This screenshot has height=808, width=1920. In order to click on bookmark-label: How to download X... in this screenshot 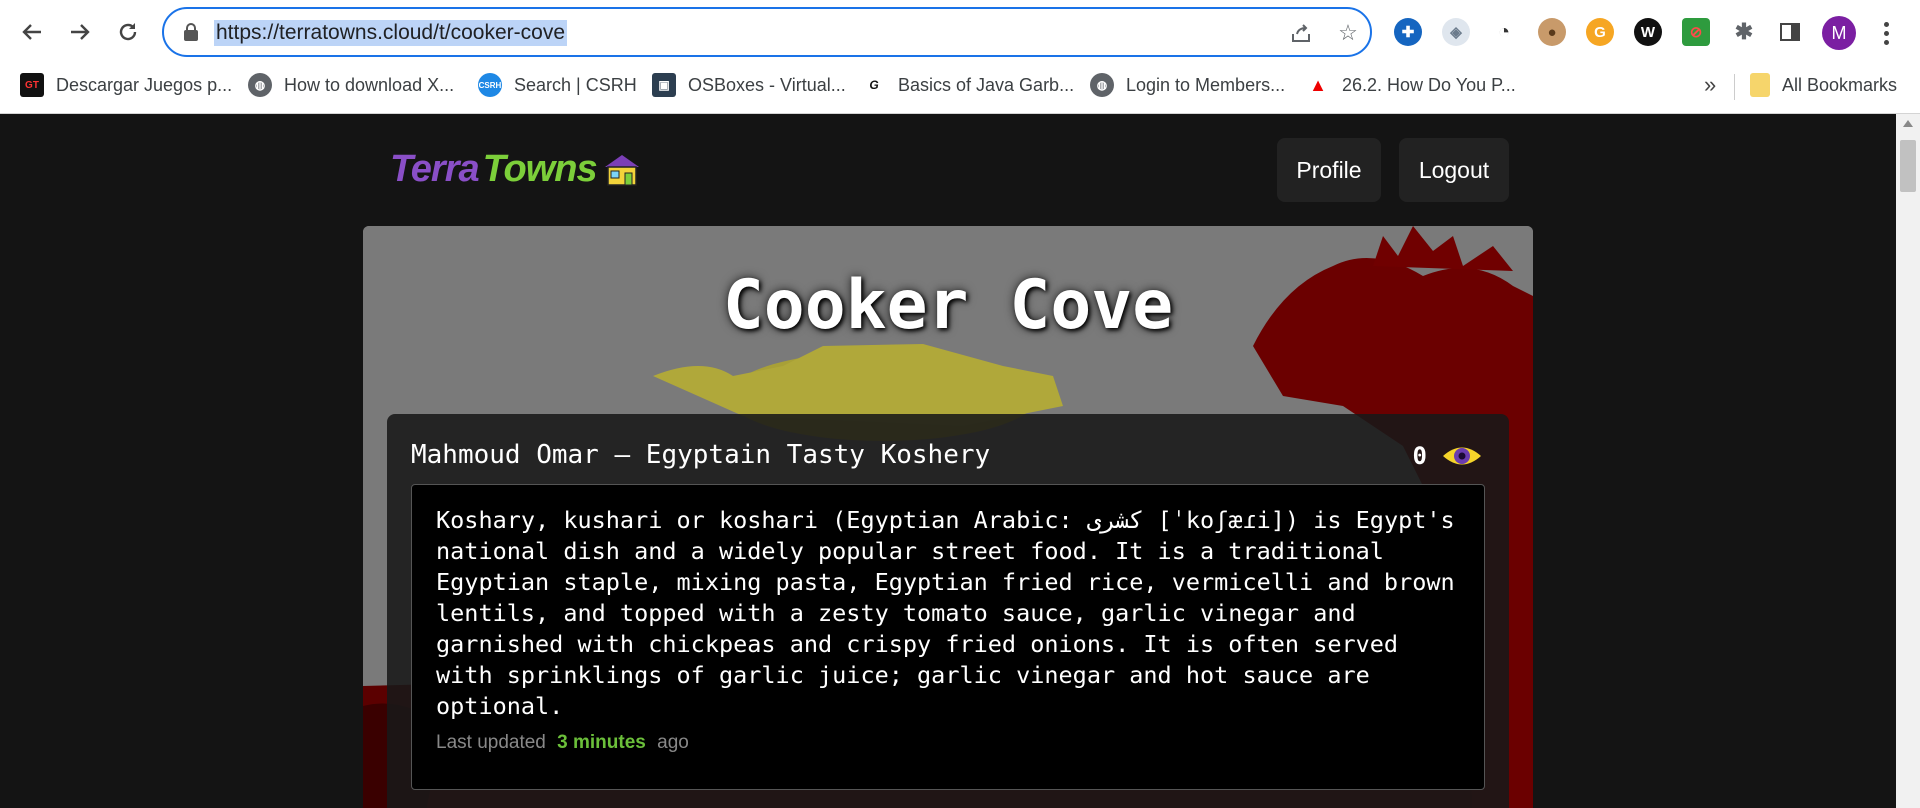, I will do `click(369, 84)`.